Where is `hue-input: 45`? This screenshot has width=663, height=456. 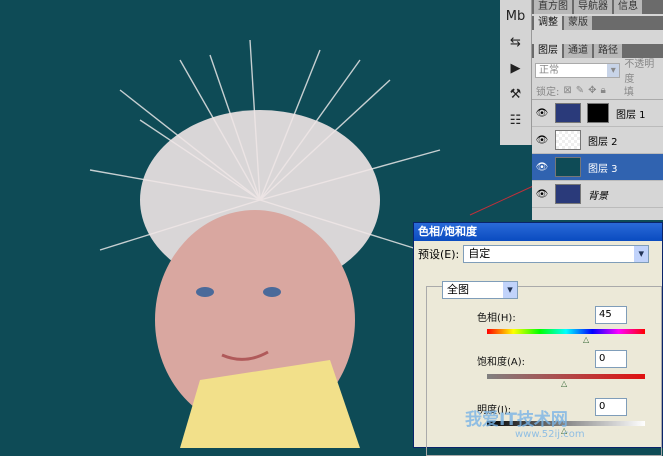
hue-input: 45 is located at coordinates (611, 315).